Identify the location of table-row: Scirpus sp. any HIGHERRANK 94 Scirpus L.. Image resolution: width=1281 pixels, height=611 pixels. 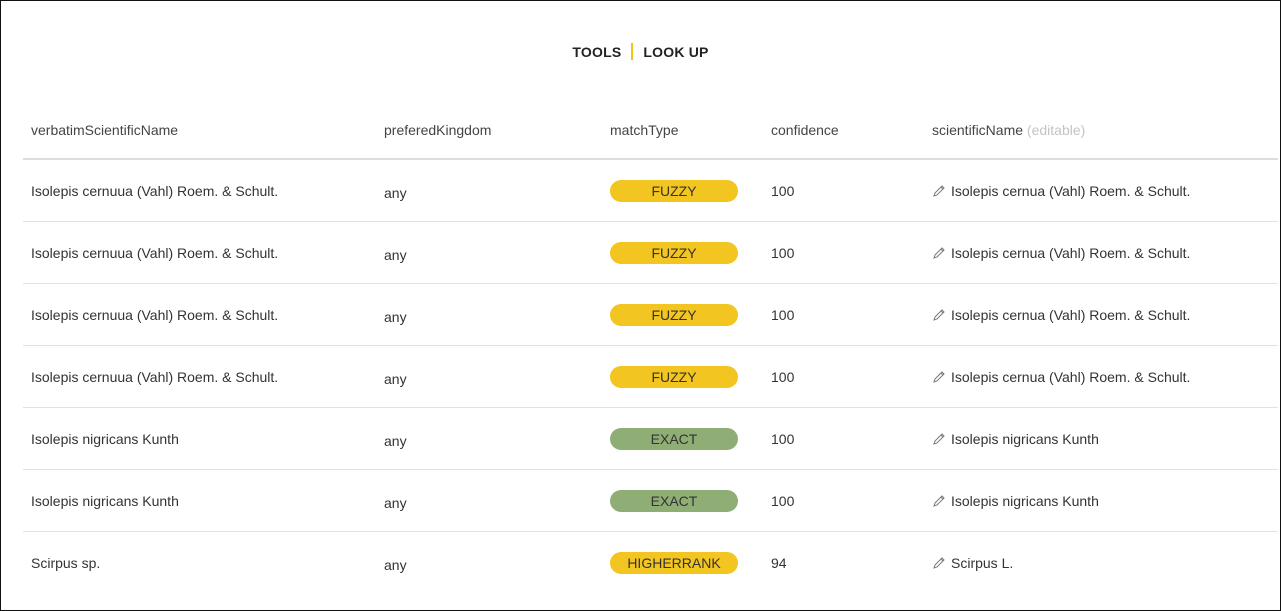
(650, 563).